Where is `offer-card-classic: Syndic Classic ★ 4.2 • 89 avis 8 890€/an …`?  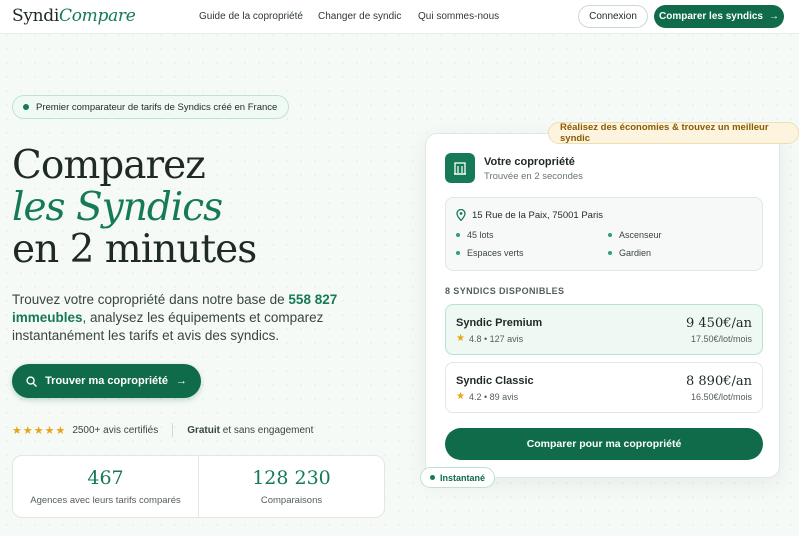 offer-card-classic: Syndic Classic ★ 4.2 • 89 avis 8 890€/an … is located at coordinates (604, 387).